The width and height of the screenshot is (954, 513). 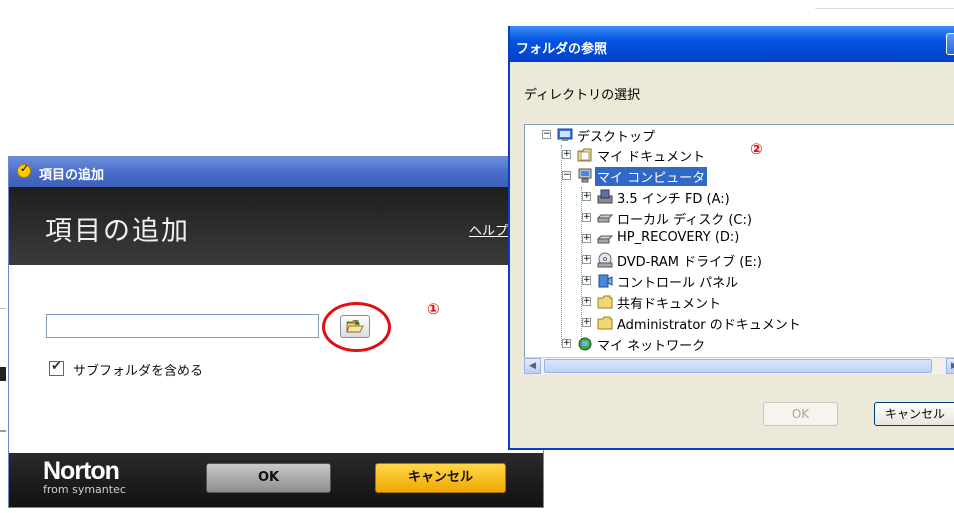 What do you see at coordinates (756, 149) in the screenshot?
I see `annotation-marker-2: ②` at bounding box center [756, 149].